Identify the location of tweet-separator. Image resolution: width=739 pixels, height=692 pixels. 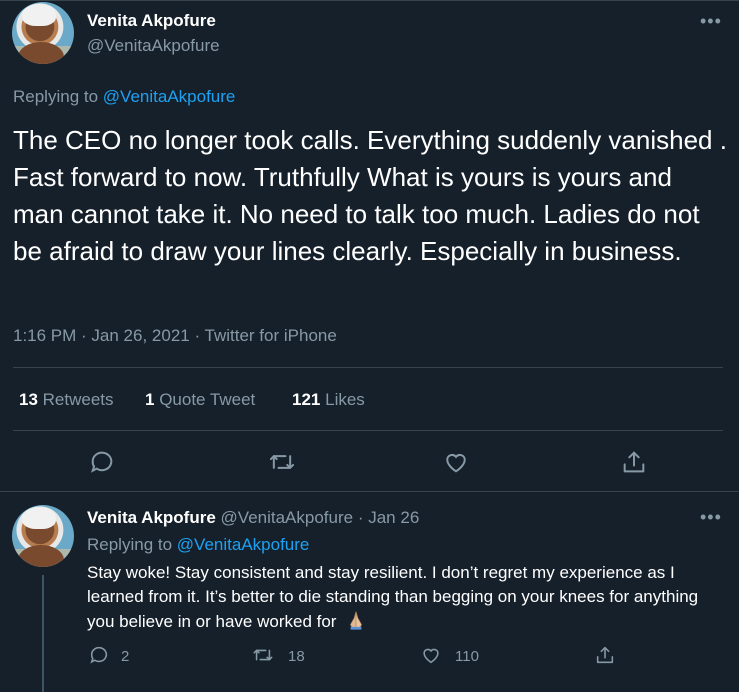
(369, 491).